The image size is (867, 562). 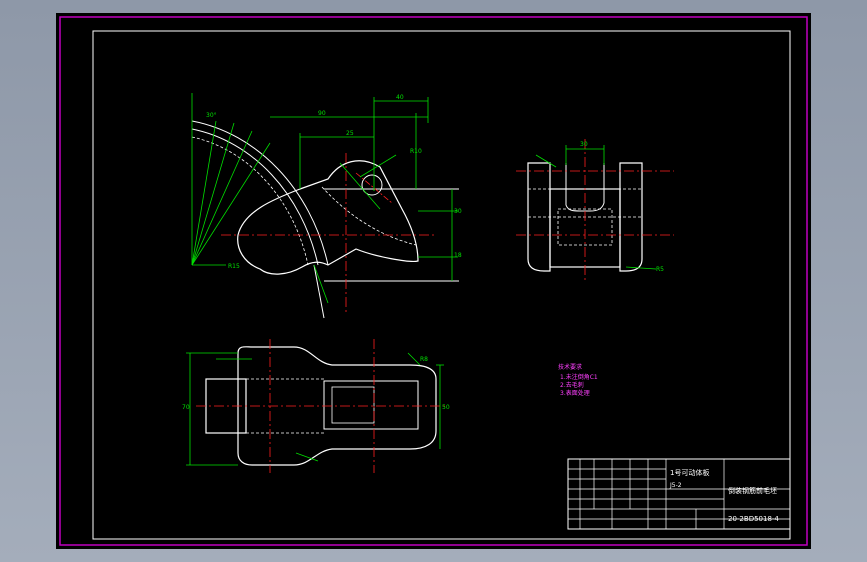 What do you see at coordinates (416, 151) in the screenshot?
I see `svg-text: R10` at bounding box center [416, 151].